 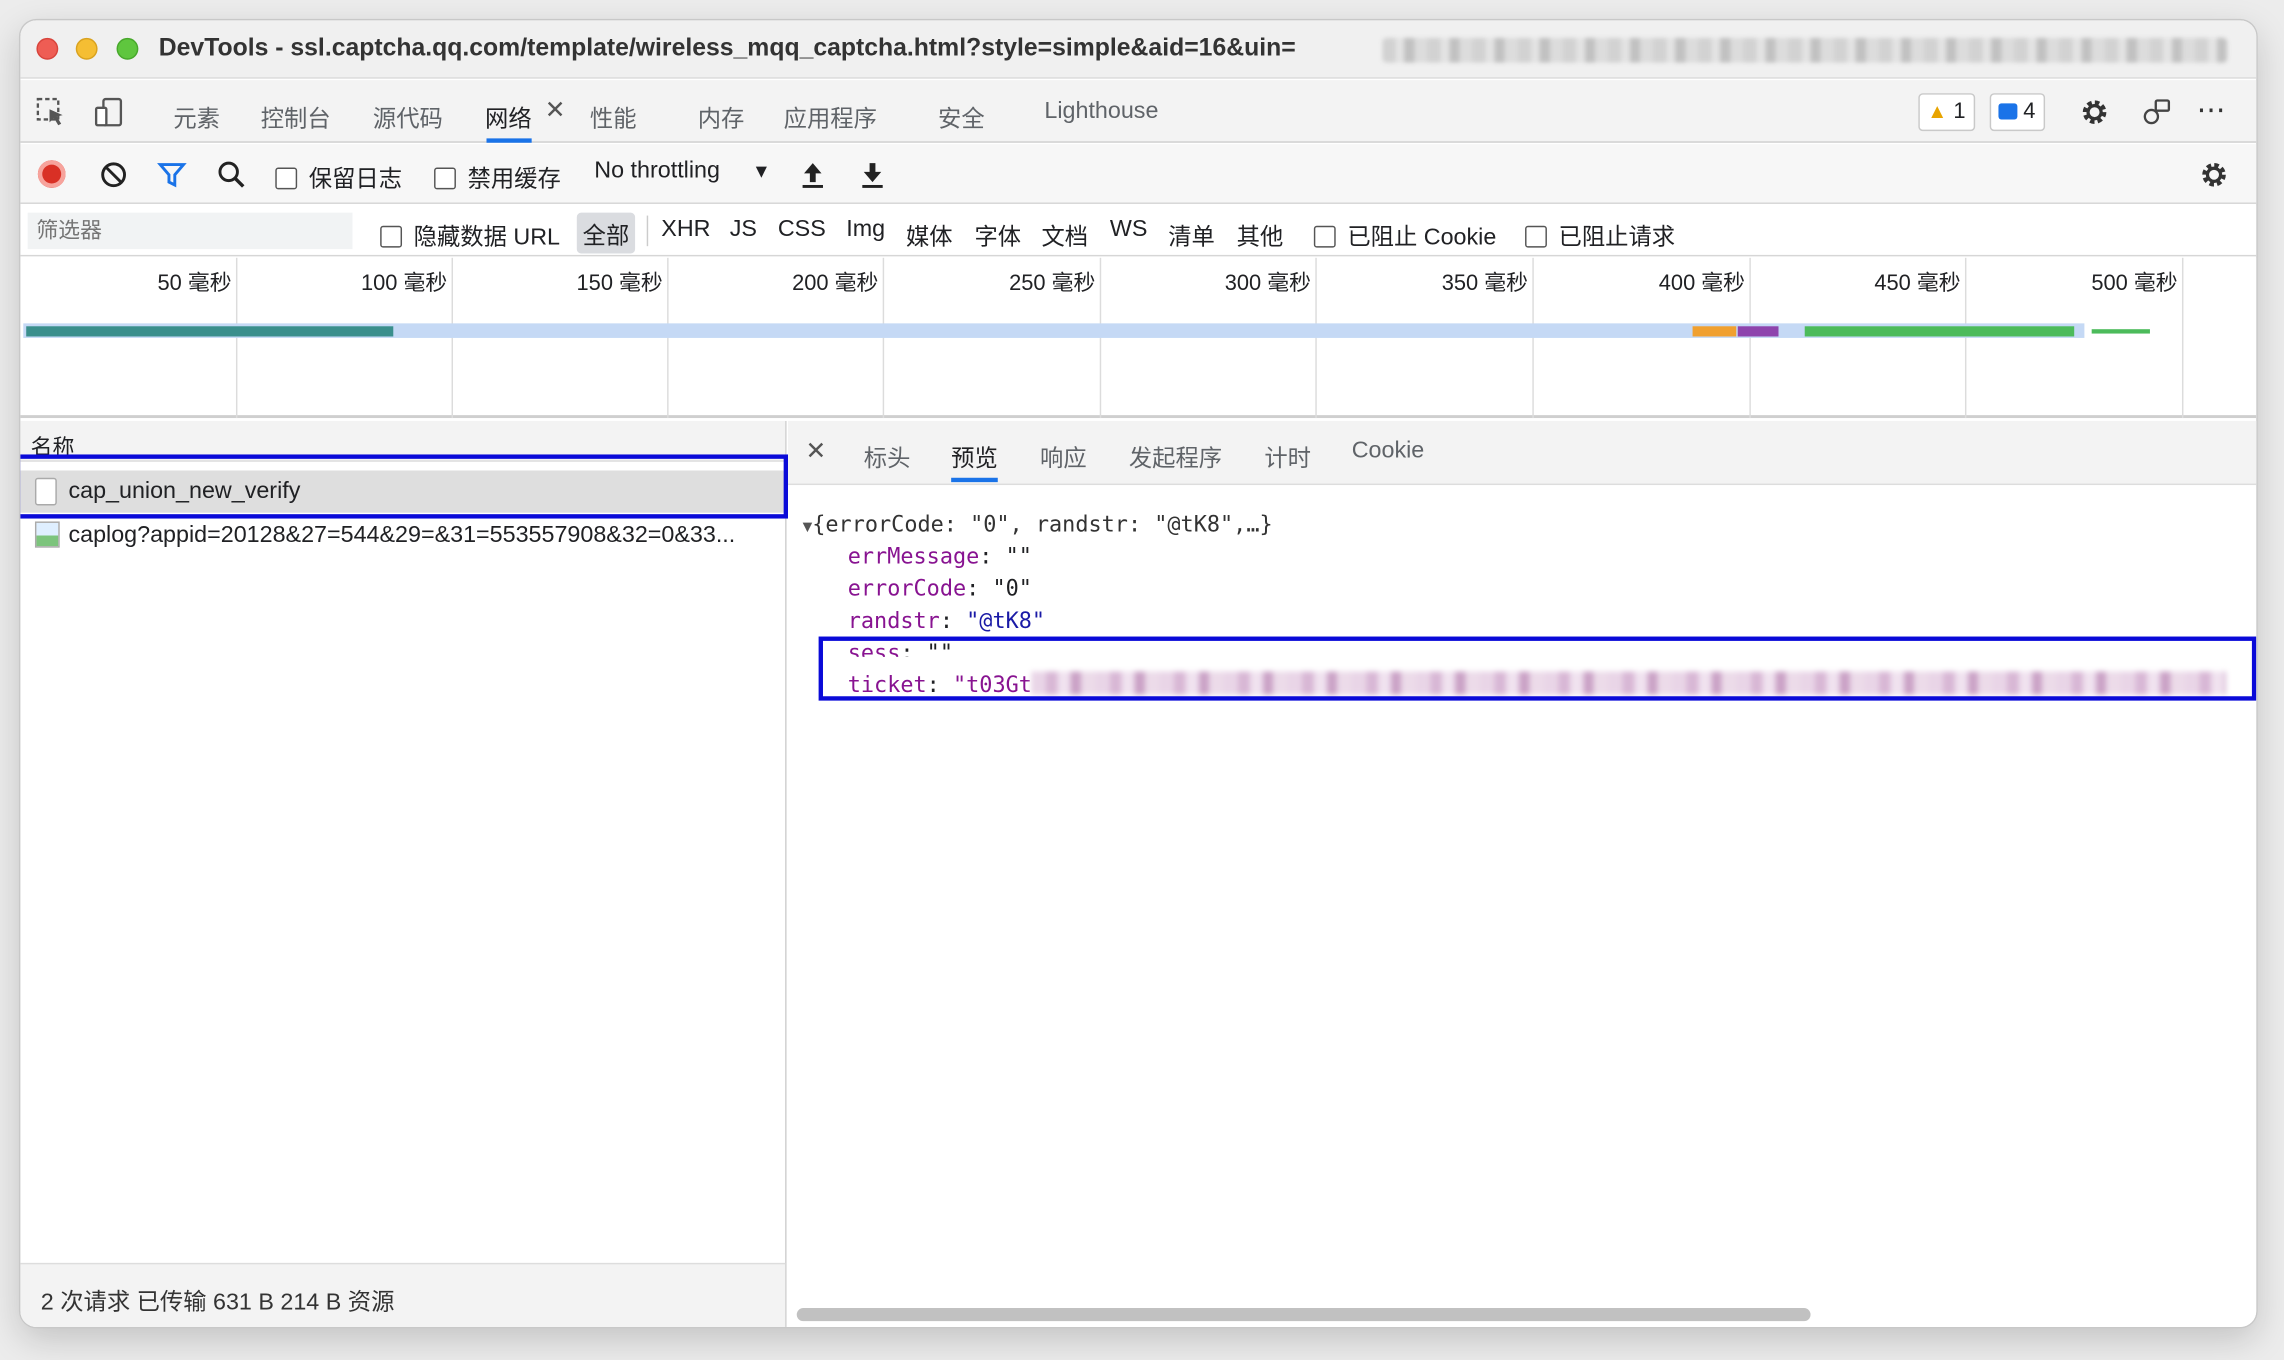 What do you see at coordinates (1702, 283) in the screenshot?
I see `timeline-tick: 400 毫秒` at bounding box center [1702, 283].